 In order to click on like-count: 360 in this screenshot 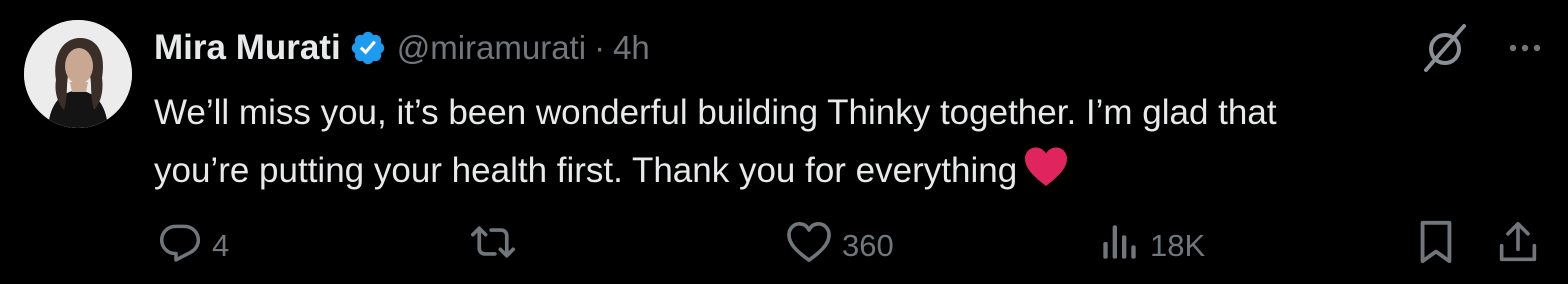, I will do `click(868, 245)`.